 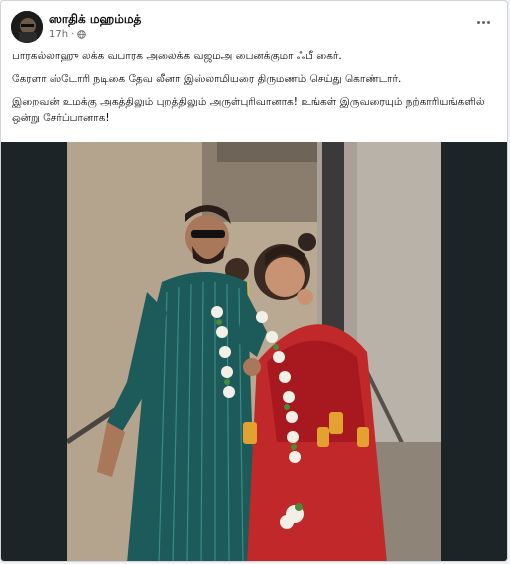 I want to click on post-meta: 17h ·, so click(x=67, y=34).